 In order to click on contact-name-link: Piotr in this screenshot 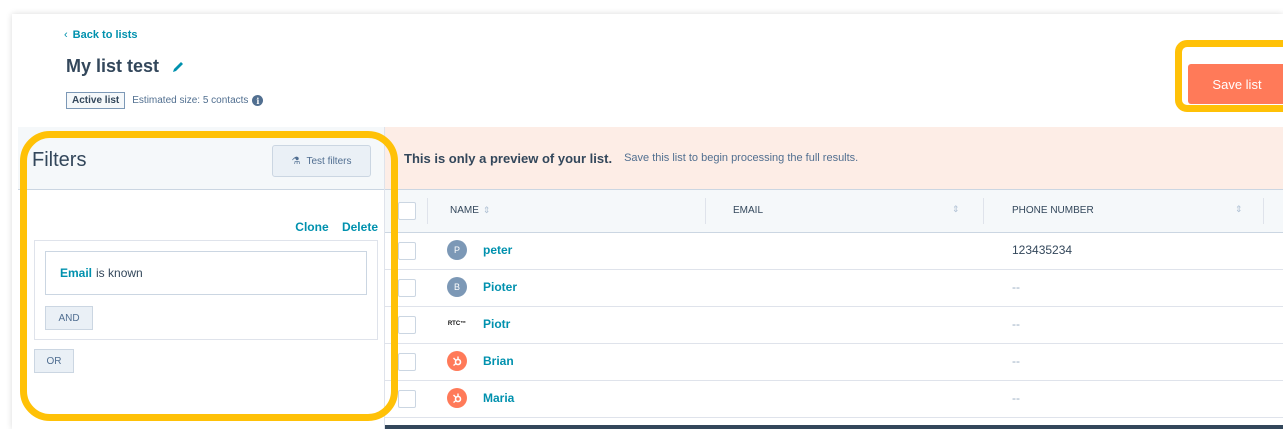, I will do `click(496, 324)`.